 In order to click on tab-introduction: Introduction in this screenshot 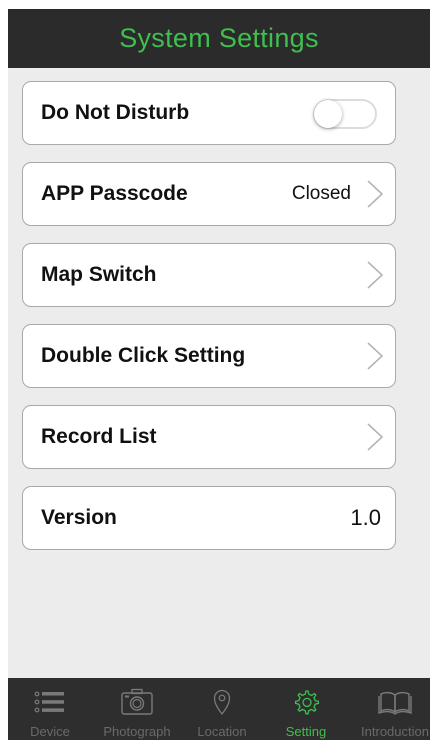, I will do `click(391, 709)`.